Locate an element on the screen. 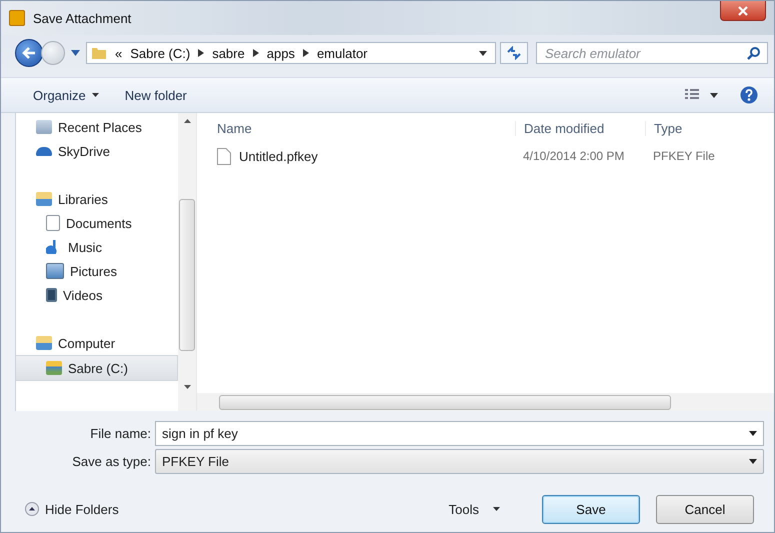 This screenshot has height=533, width=775. tools-button: Tools is located at coordinates (474, 509).